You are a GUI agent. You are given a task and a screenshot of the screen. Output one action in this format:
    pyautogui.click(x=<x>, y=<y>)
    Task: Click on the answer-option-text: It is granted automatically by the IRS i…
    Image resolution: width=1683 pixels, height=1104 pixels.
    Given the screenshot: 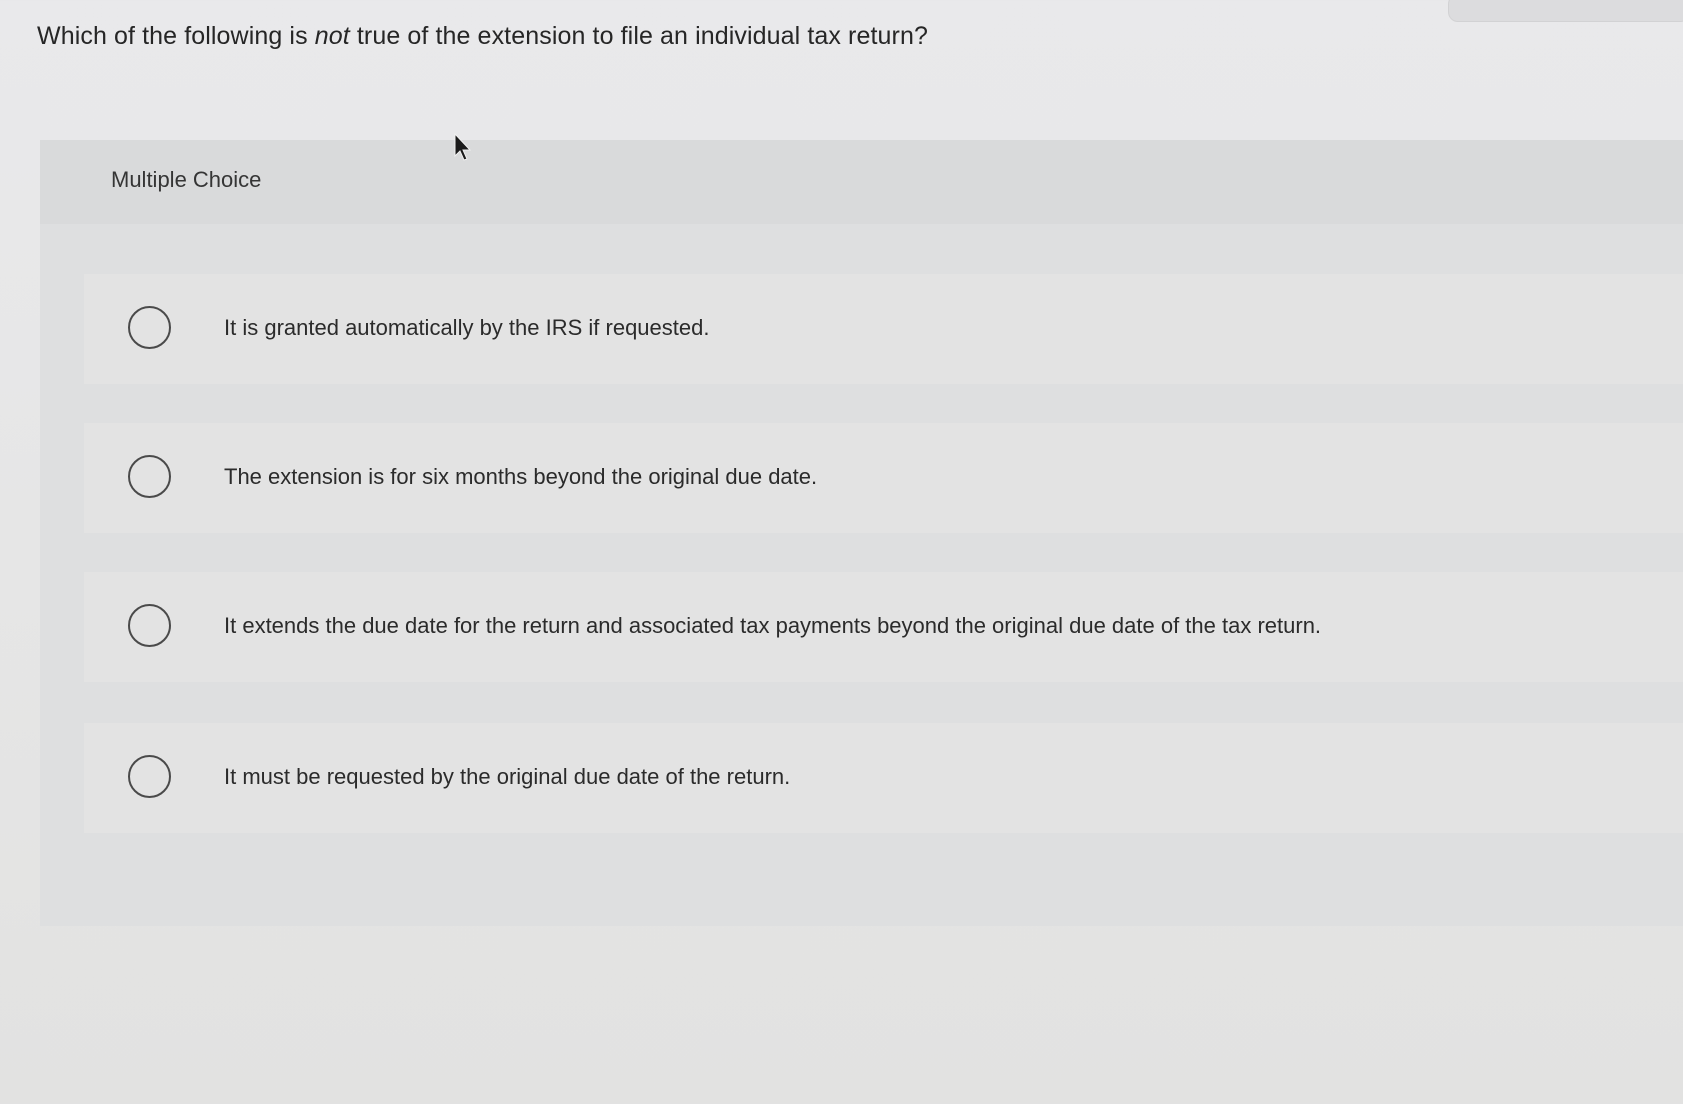 What is the action you would take?
    pyautogui.click(x=467, y=327)
    